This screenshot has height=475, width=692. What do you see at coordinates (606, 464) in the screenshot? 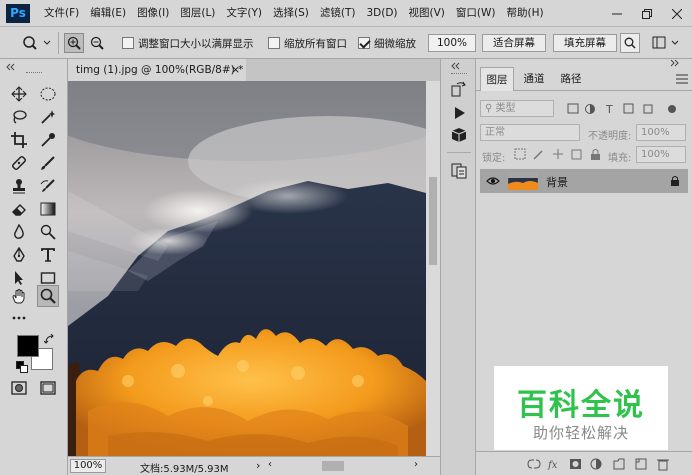
I see `layer-action-icons: fx` at bounding box center [606, 464].